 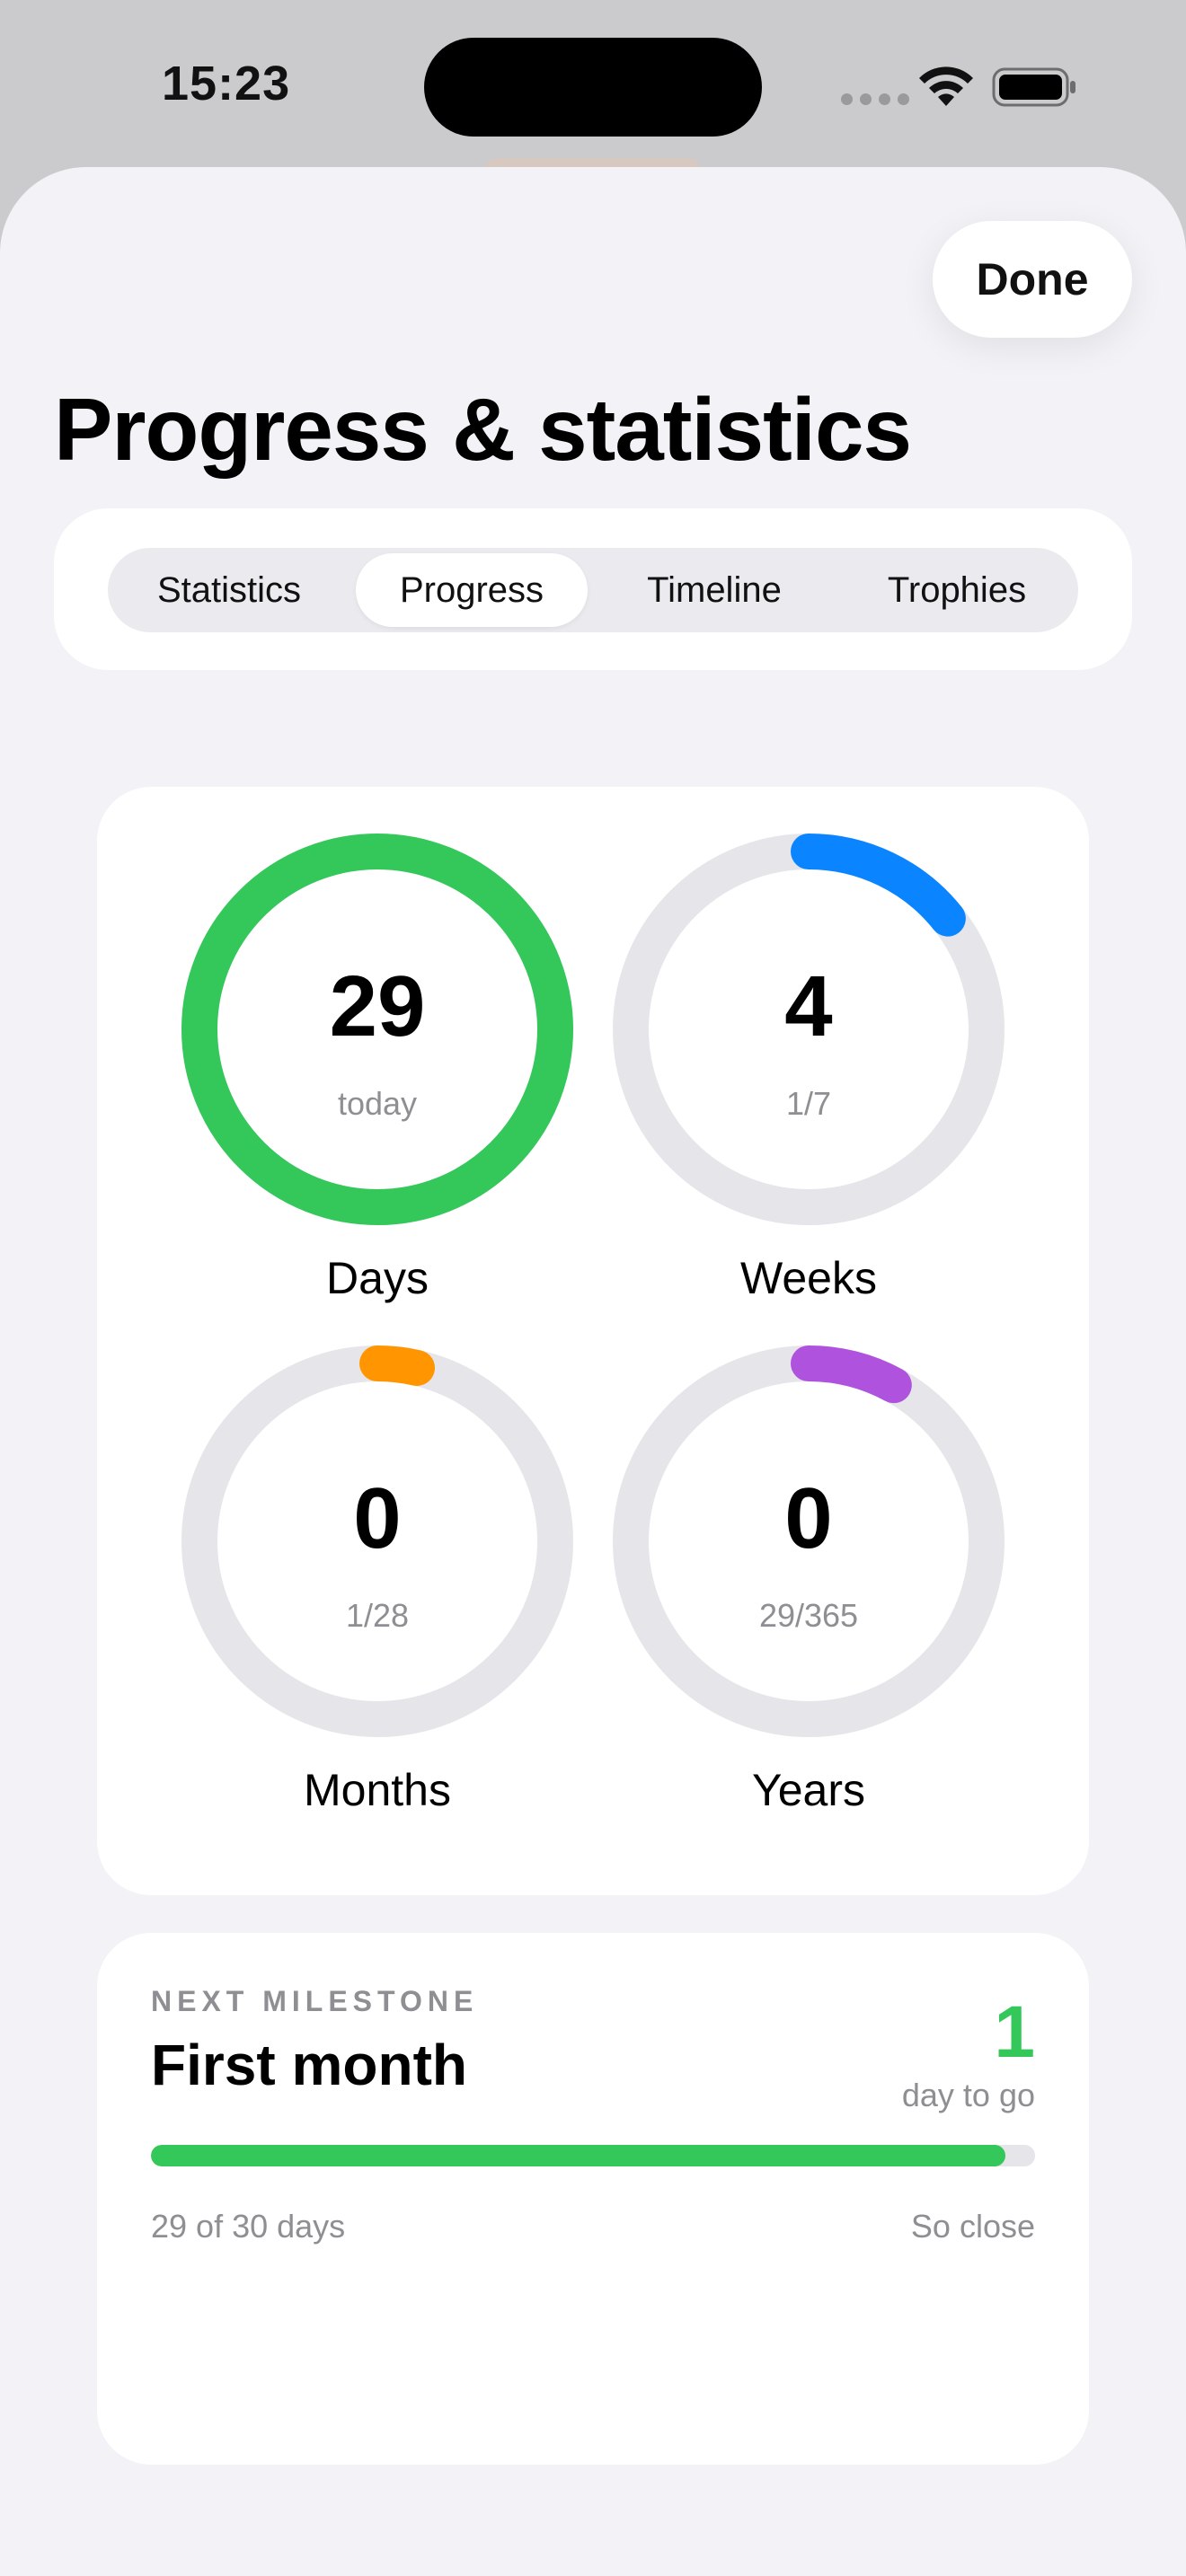 I want to click on tab-progress: Progress, so click(x=472, y=590).